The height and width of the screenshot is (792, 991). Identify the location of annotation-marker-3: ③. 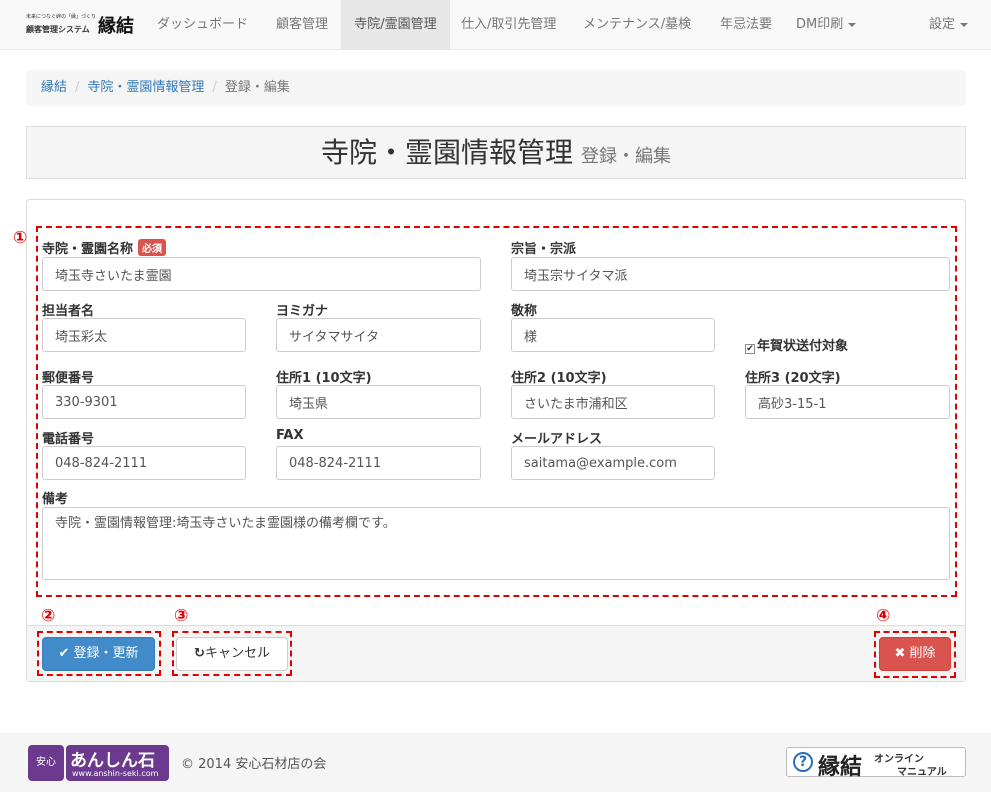
(181, 616).